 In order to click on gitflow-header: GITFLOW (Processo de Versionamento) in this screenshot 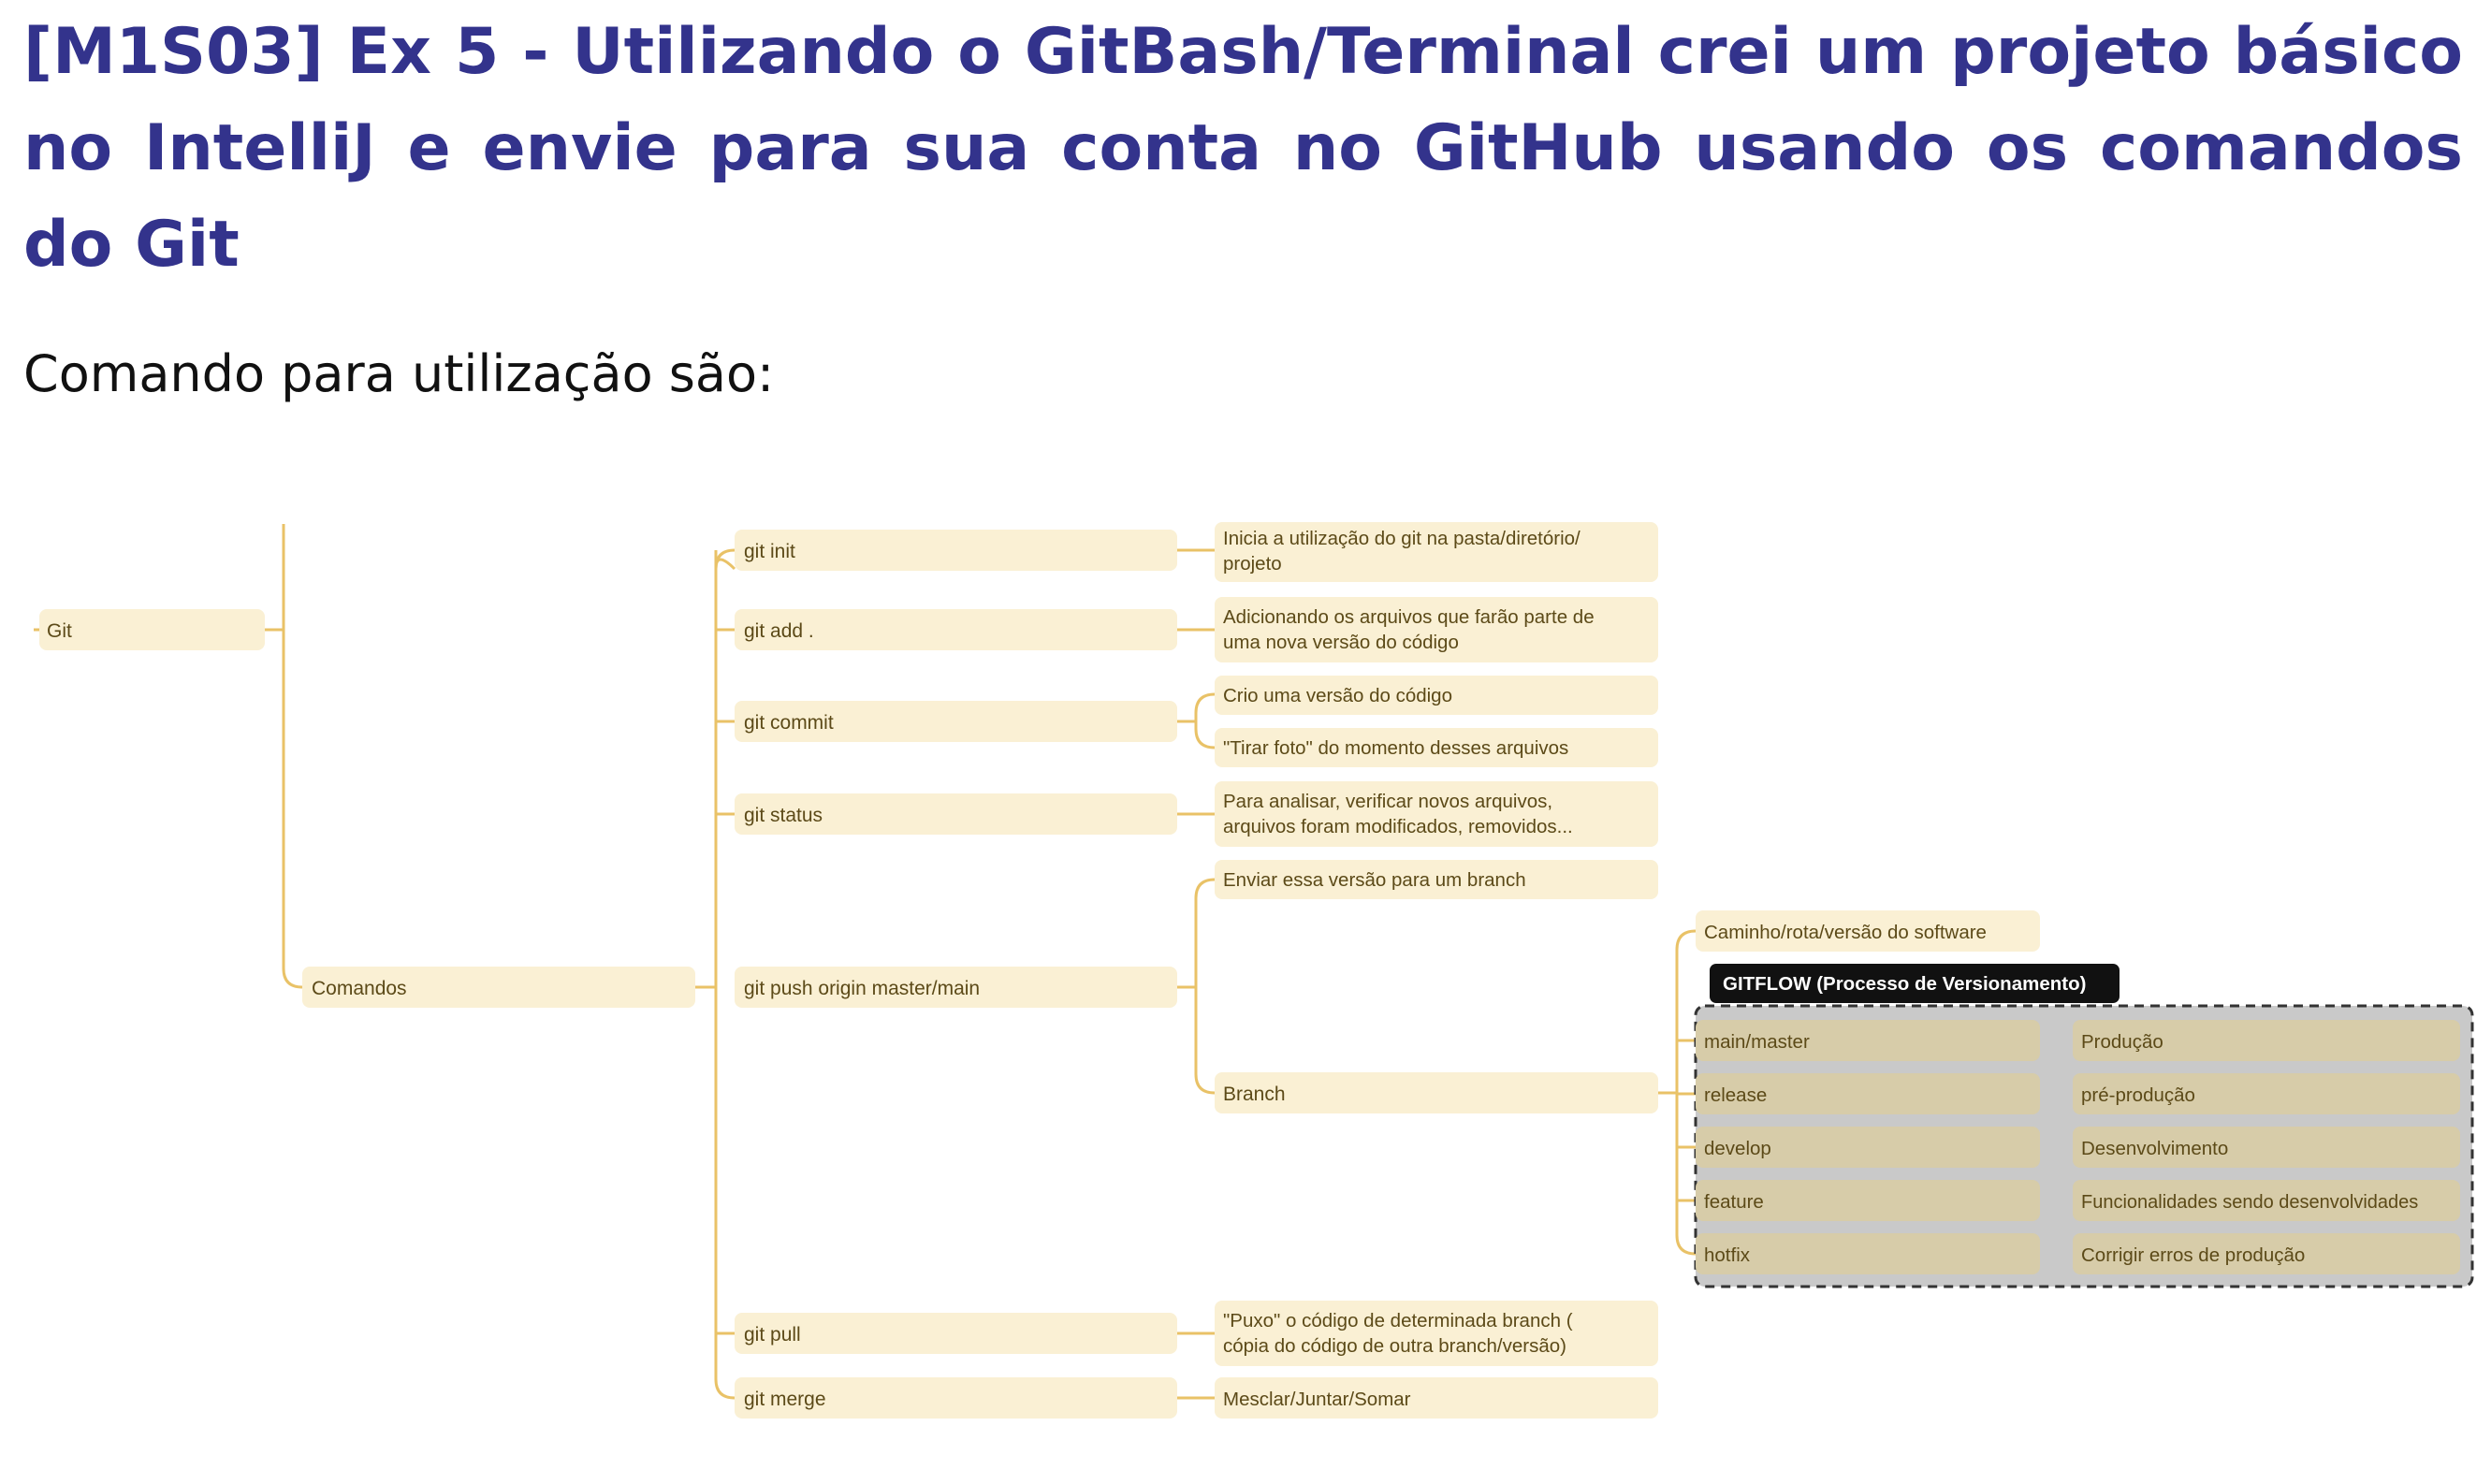, I will do `click(1915, 983)`.